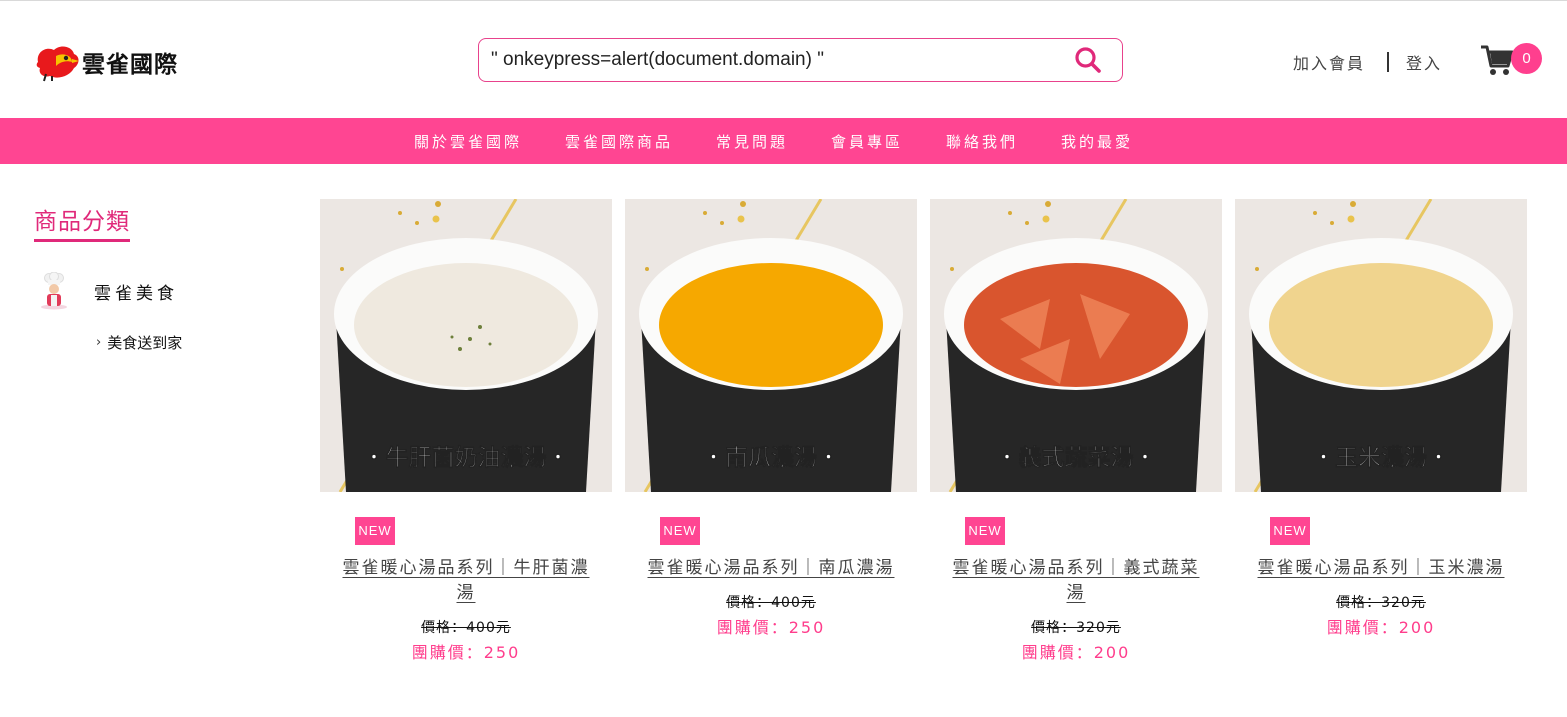 The image size is (1567, 717). I want to click on product-image: ・南瓜濃湯・, so click(771, 345).